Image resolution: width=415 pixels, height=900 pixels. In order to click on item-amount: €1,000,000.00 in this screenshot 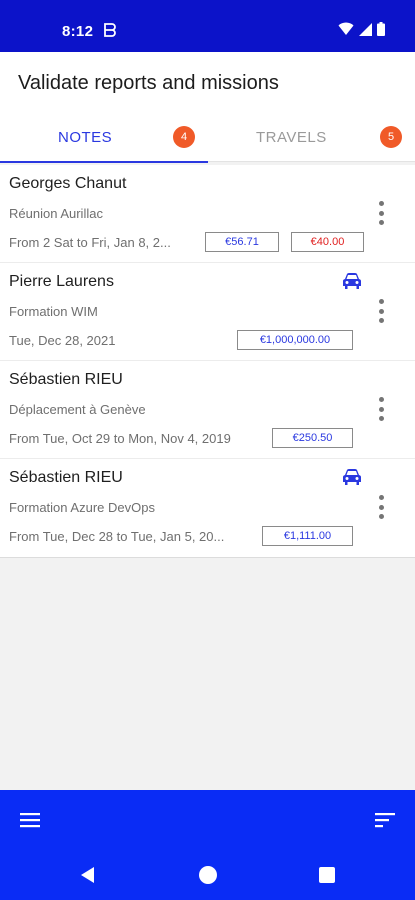, I will do `click(295, 340)`.